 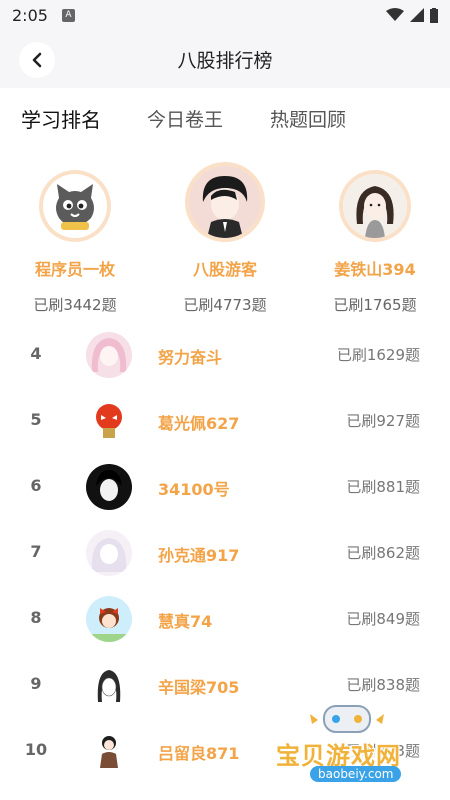 I want to click on rank-number: 8, so click(x=36, y=617).